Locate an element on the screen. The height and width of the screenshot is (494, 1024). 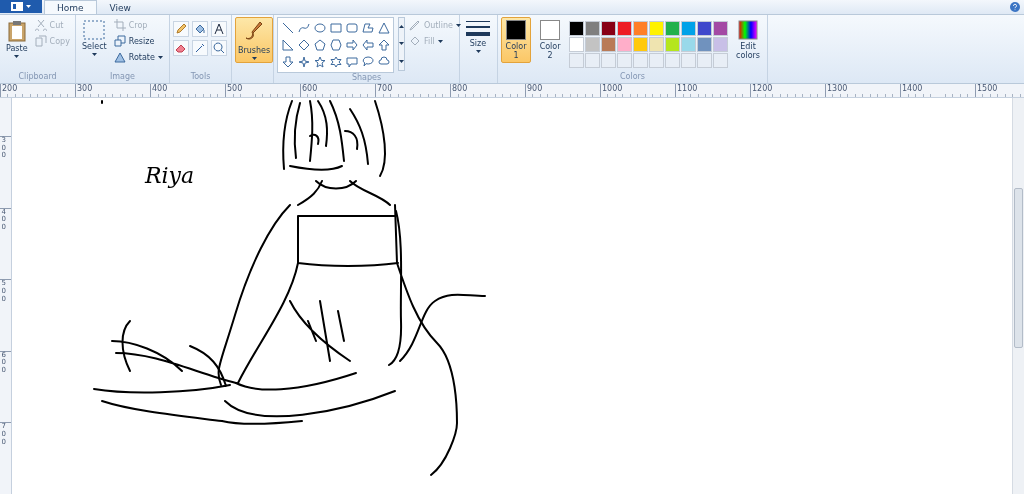
color-picker-tool-button is located at coordinates (200, 48).